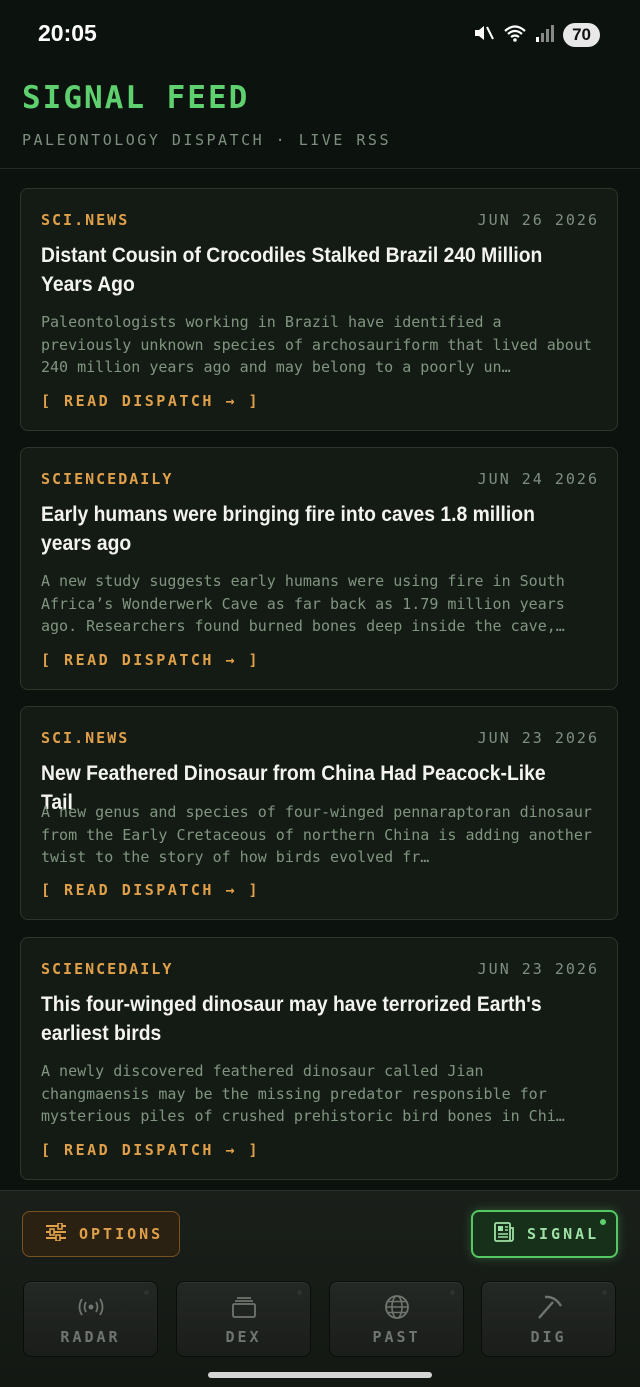 This screenshot has width=640, height=1387. I want to click on bottom-panel: OPTIONS SIGNAL RADAR DEX PAST DIG, so click(320, 1288).